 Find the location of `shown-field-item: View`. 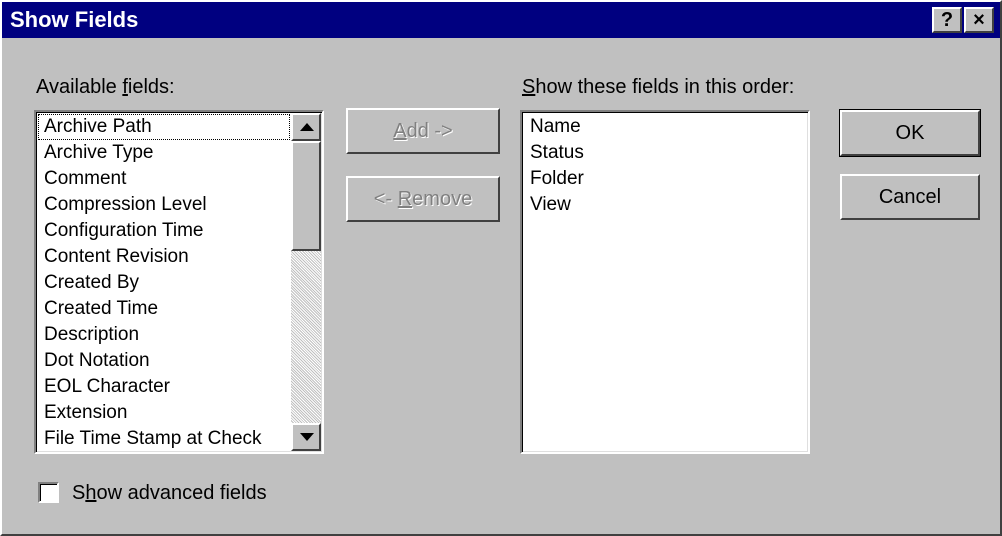

shown-field-item: View is located at coordinates (665, 205).